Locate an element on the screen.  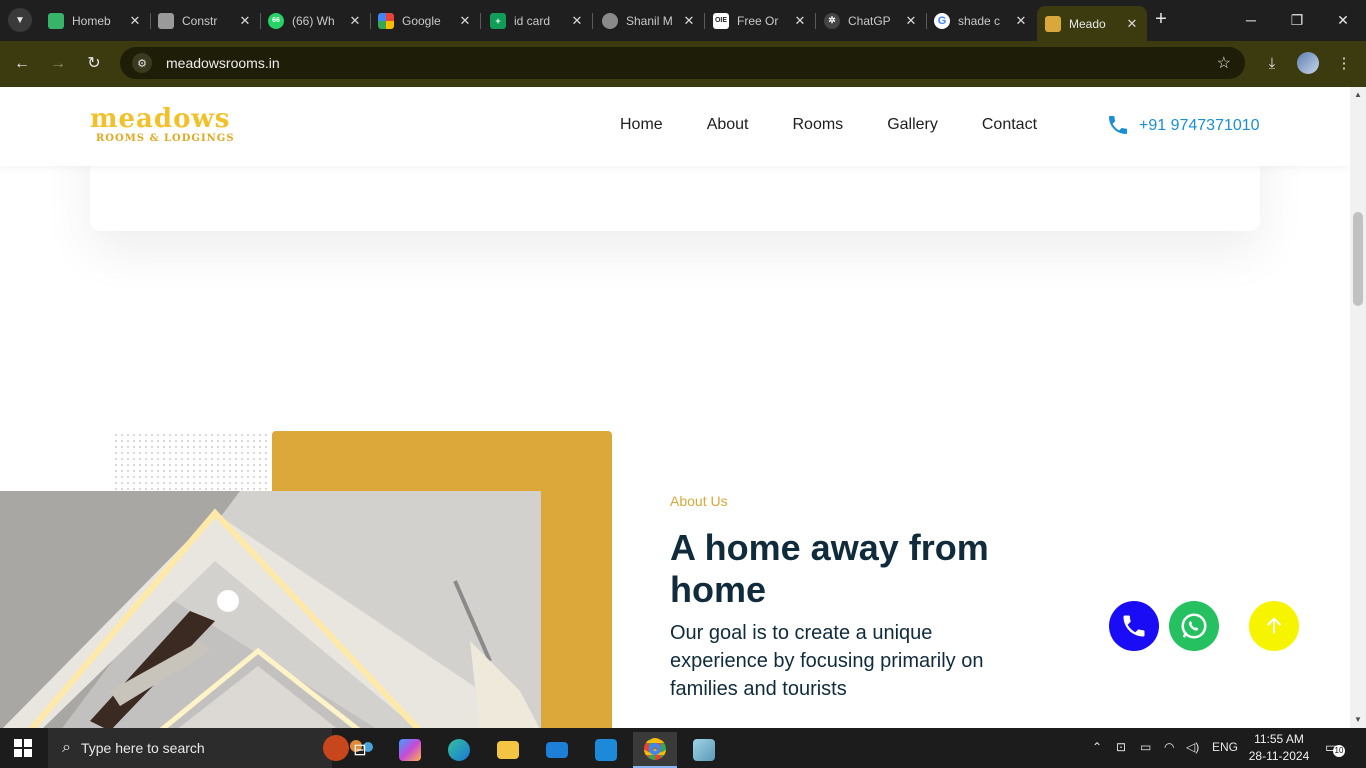
tab-id-card: + id card ✕ is located at coordinates (537, 20).